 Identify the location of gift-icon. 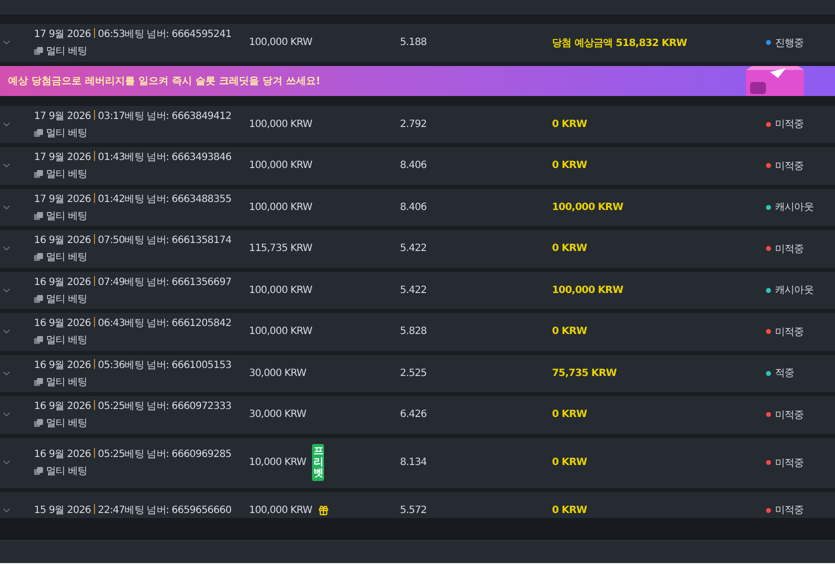
(324, 510).